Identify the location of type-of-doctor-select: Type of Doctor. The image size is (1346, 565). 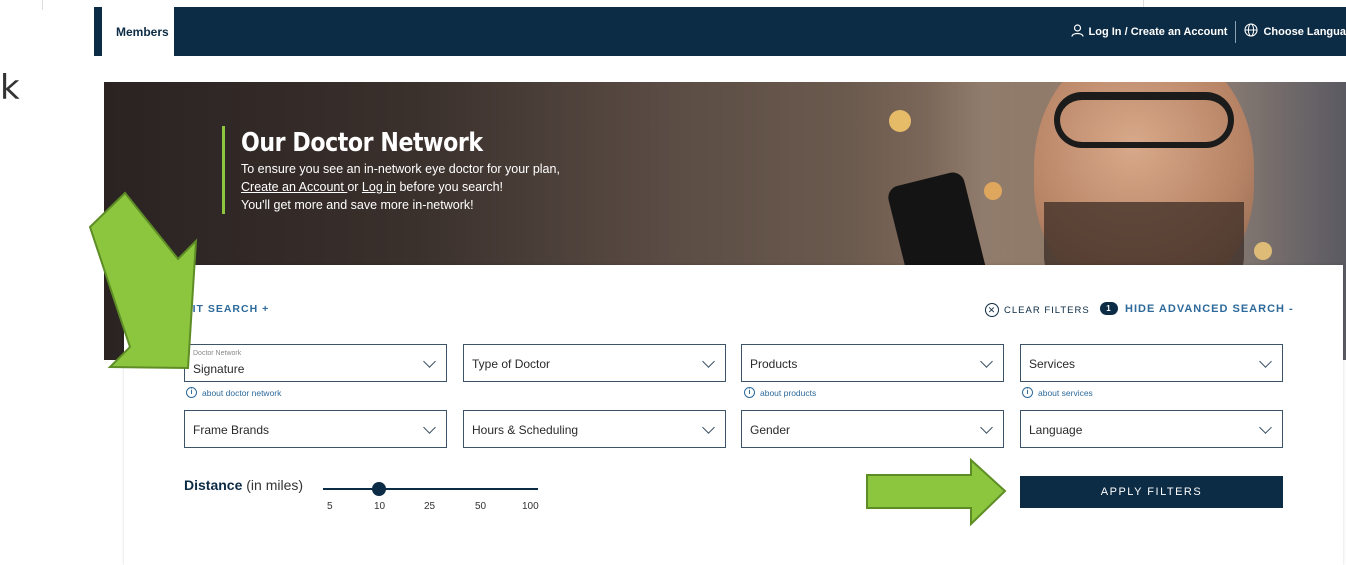
(594, 363).